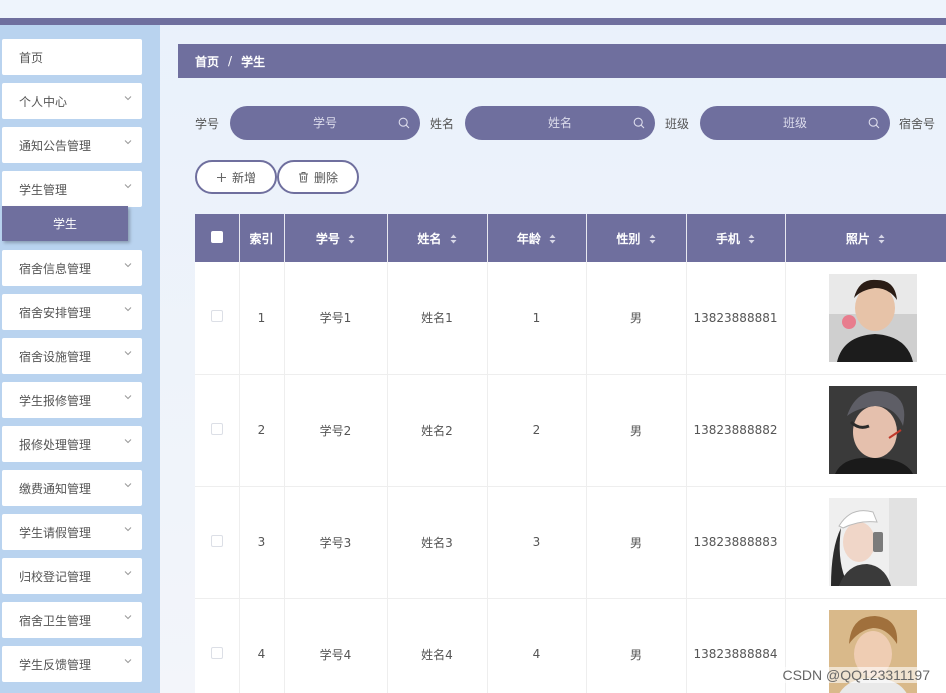 This screenshot has width=946, height=693. I want to click on phone-cell: 13823888881, so click(736, 318).